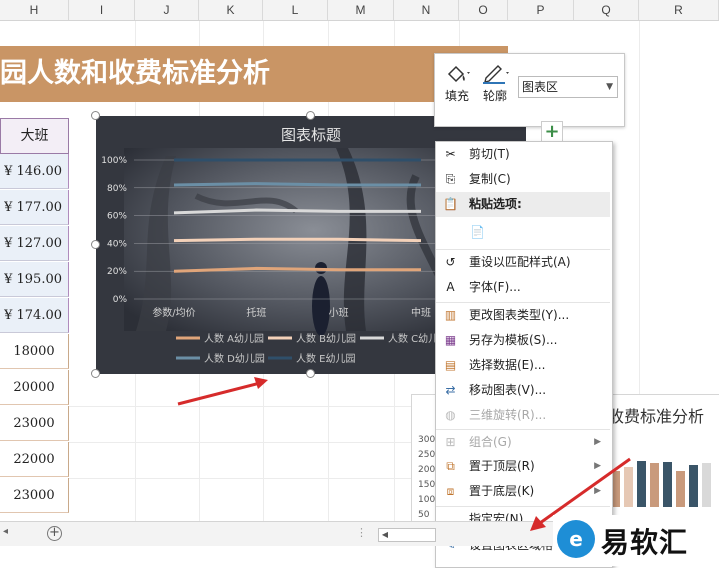 The image size is (719, 568). What do you see at coordinates (117, 189) in the screenshot?
I see `y-tick-label: 80%` at bounding box center [117, 189].